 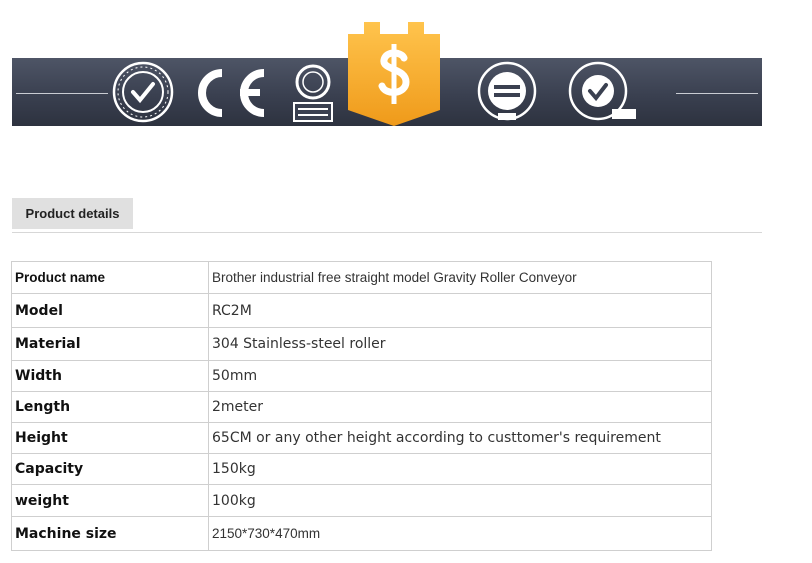 I want to click on section-divider, so click(x=387, y=232).